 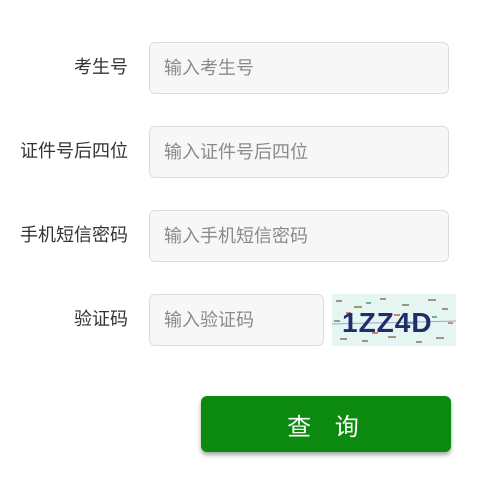 I want to click on query-button: 查 询, so click(x=326, y=424).